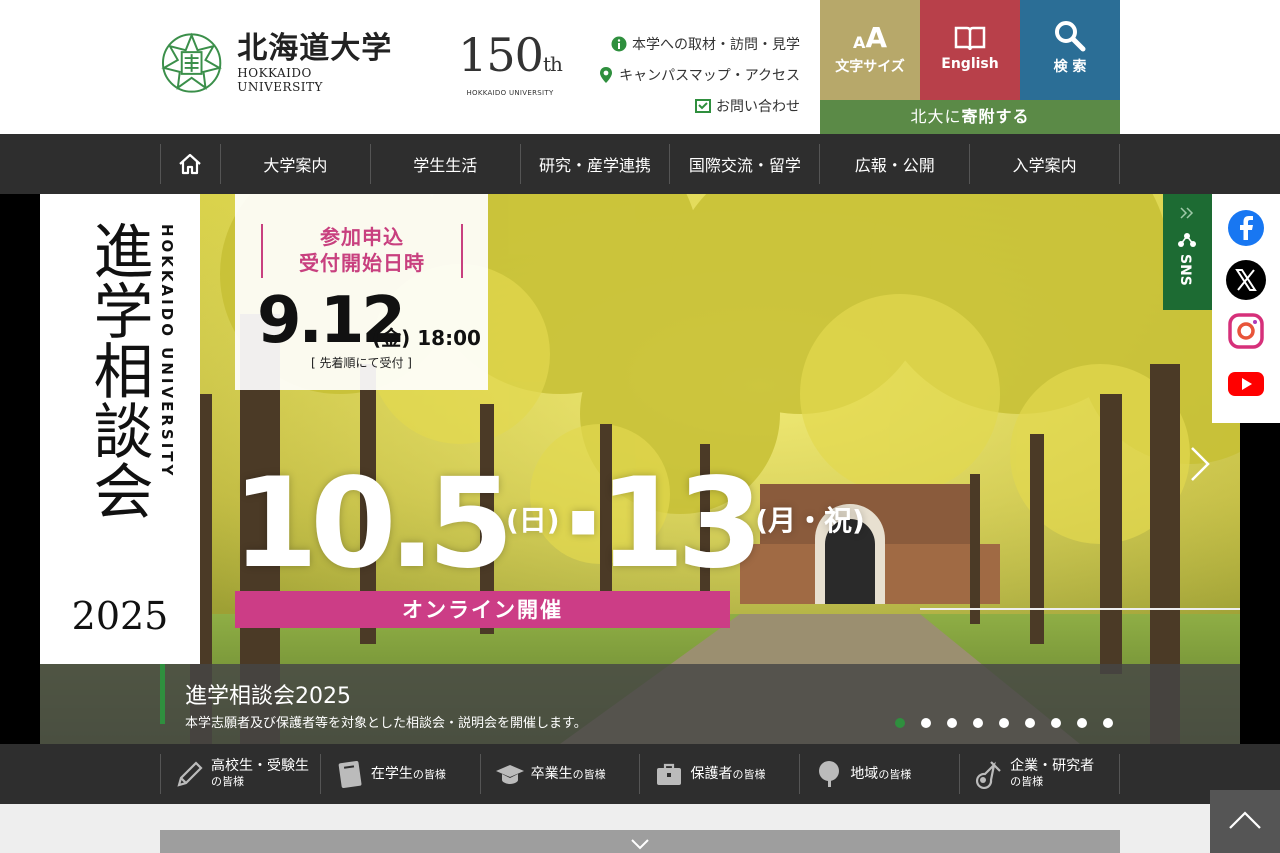 The width and height of the screenshot is (1280, 853). Describe the element at coordinates (120, 616) in the screenshot. I see `event-year: 2025` at that location.